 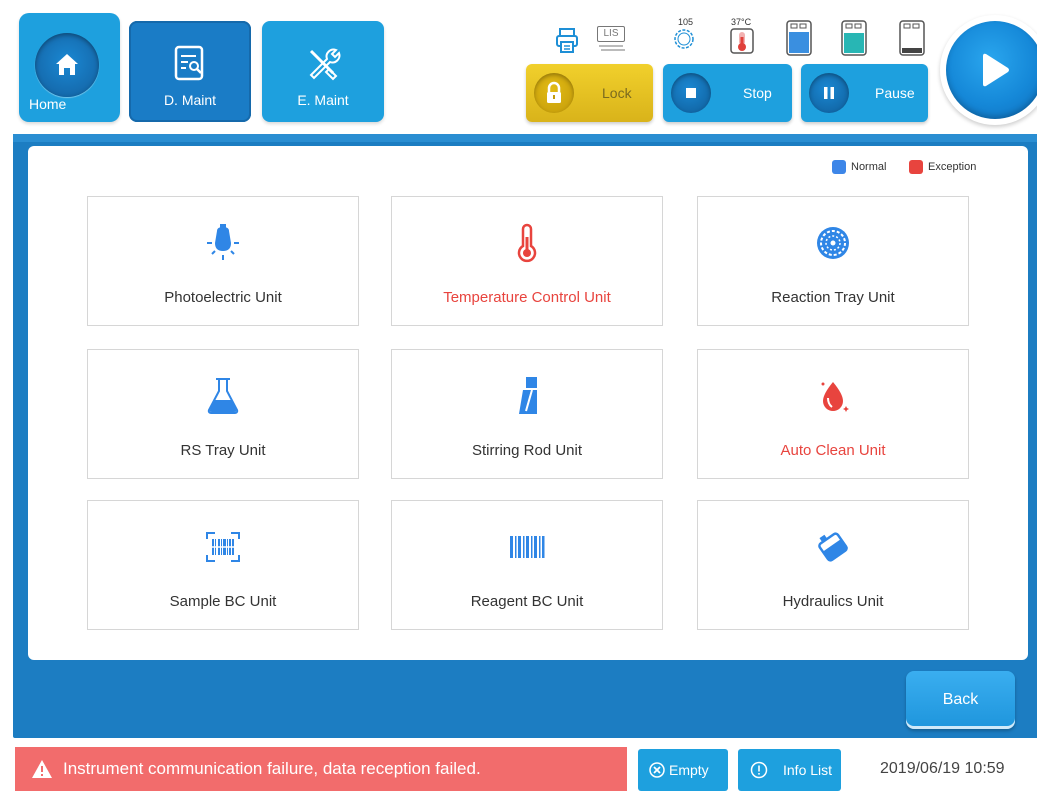 I want to click on unit-name: Sample BC Unit, so click(x=223, y=601).